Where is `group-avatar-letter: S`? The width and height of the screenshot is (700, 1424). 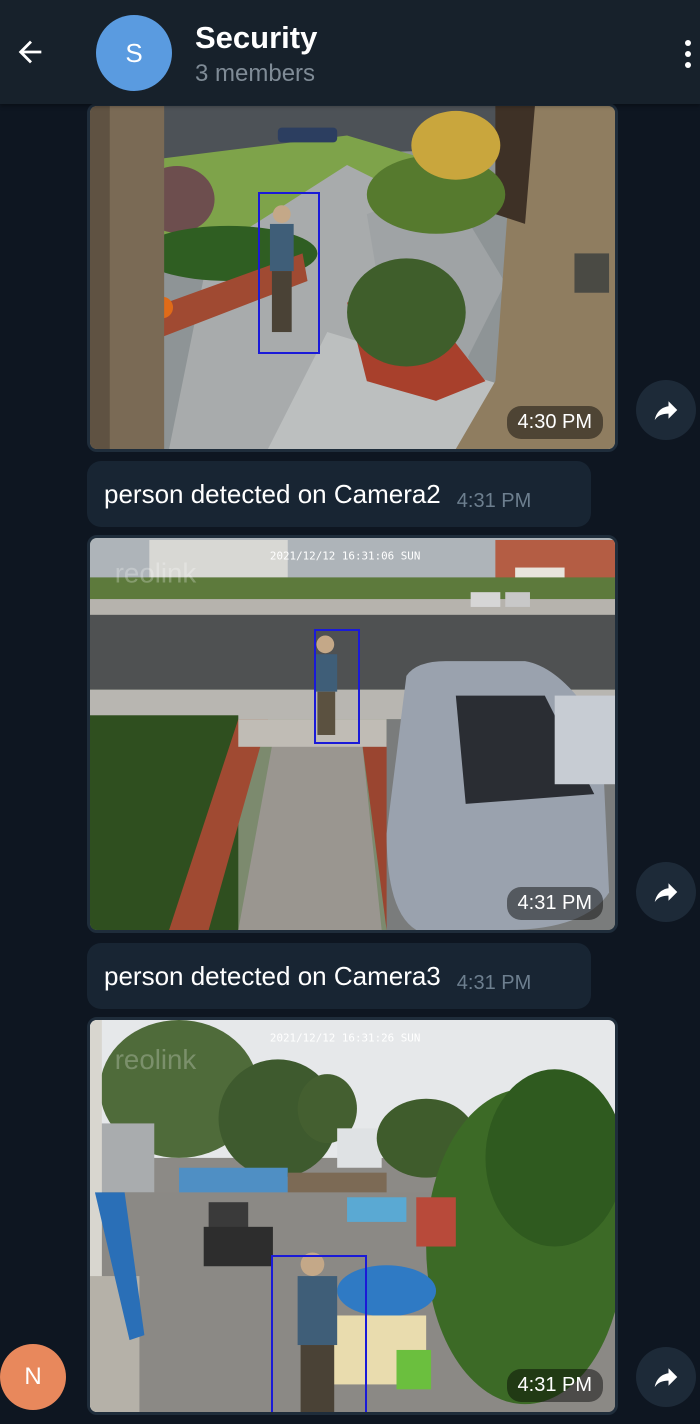
group-avatar-letter: S is located at coordinates (134, 52).